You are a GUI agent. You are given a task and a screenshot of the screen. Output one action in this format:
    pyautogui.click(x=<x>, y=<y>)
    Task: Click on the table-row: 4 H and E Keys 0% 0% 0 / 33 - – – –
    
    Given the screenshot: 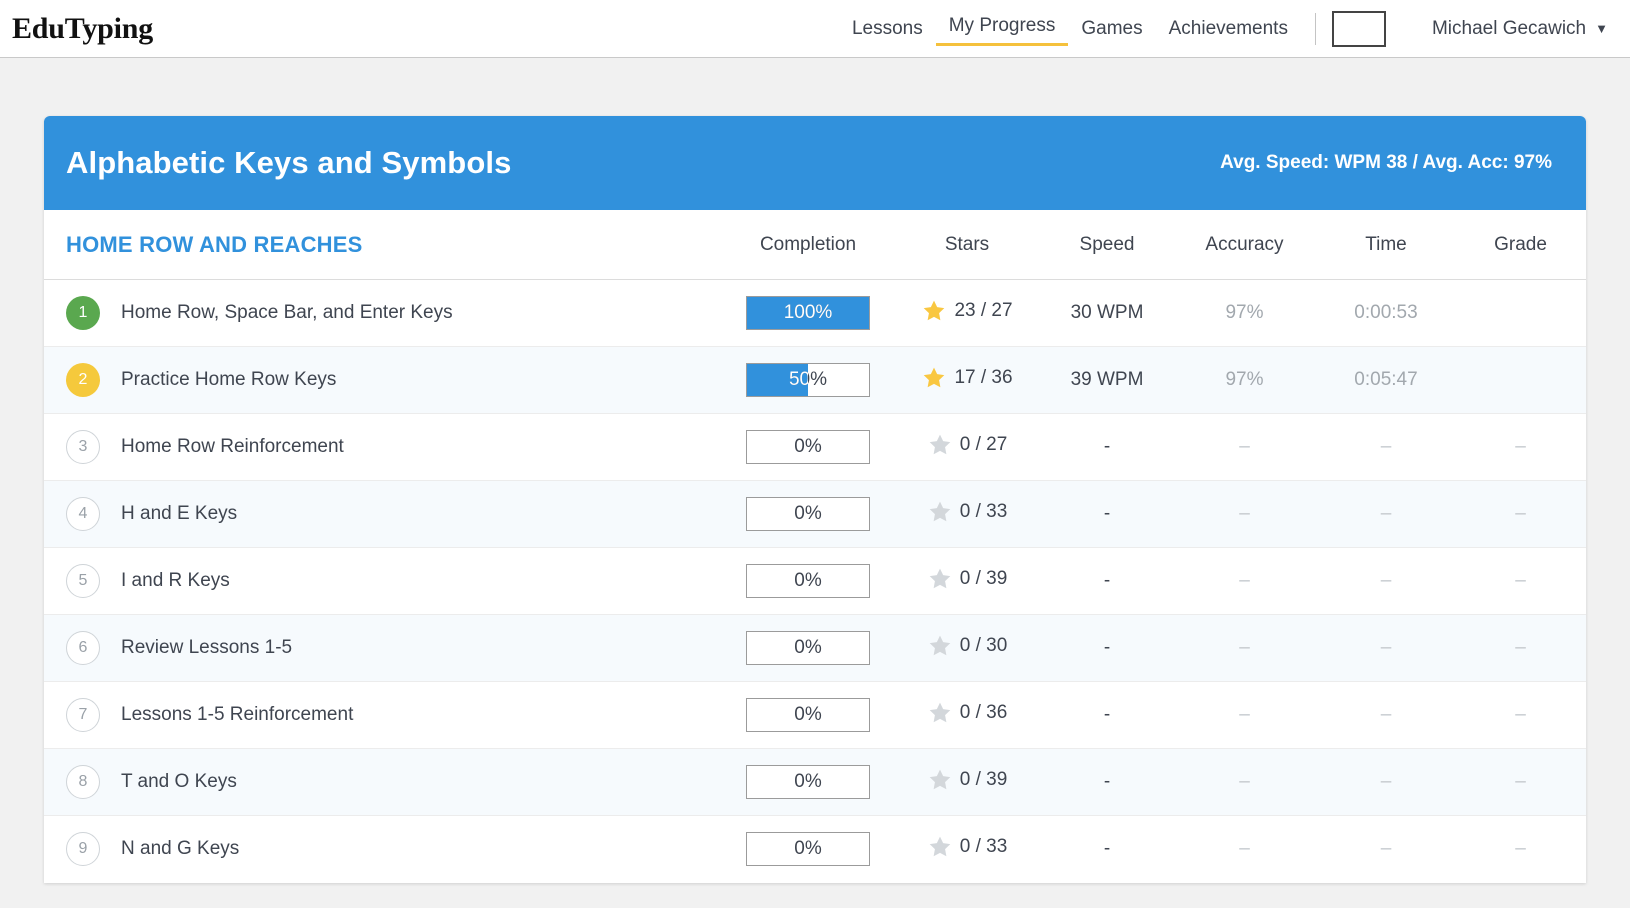 What is the action you would take?
    pyautogui.click(x=815, y=514)
    